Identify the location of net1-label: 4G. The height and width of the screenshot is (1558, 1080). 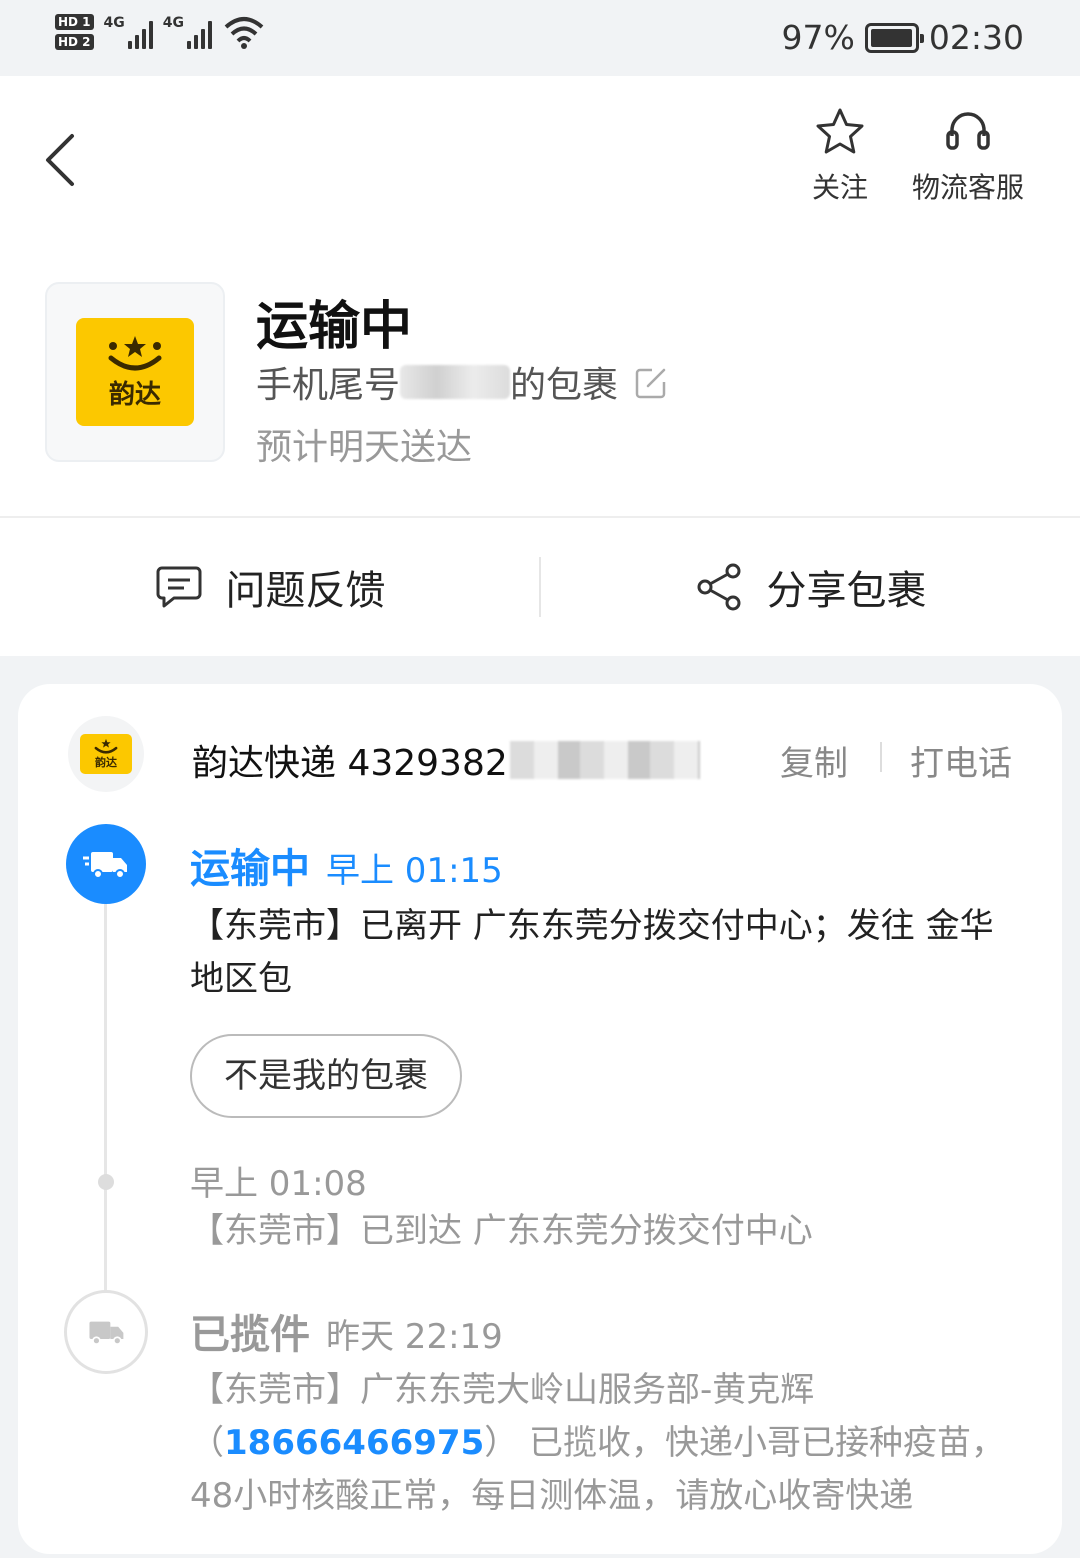
(114, 23).